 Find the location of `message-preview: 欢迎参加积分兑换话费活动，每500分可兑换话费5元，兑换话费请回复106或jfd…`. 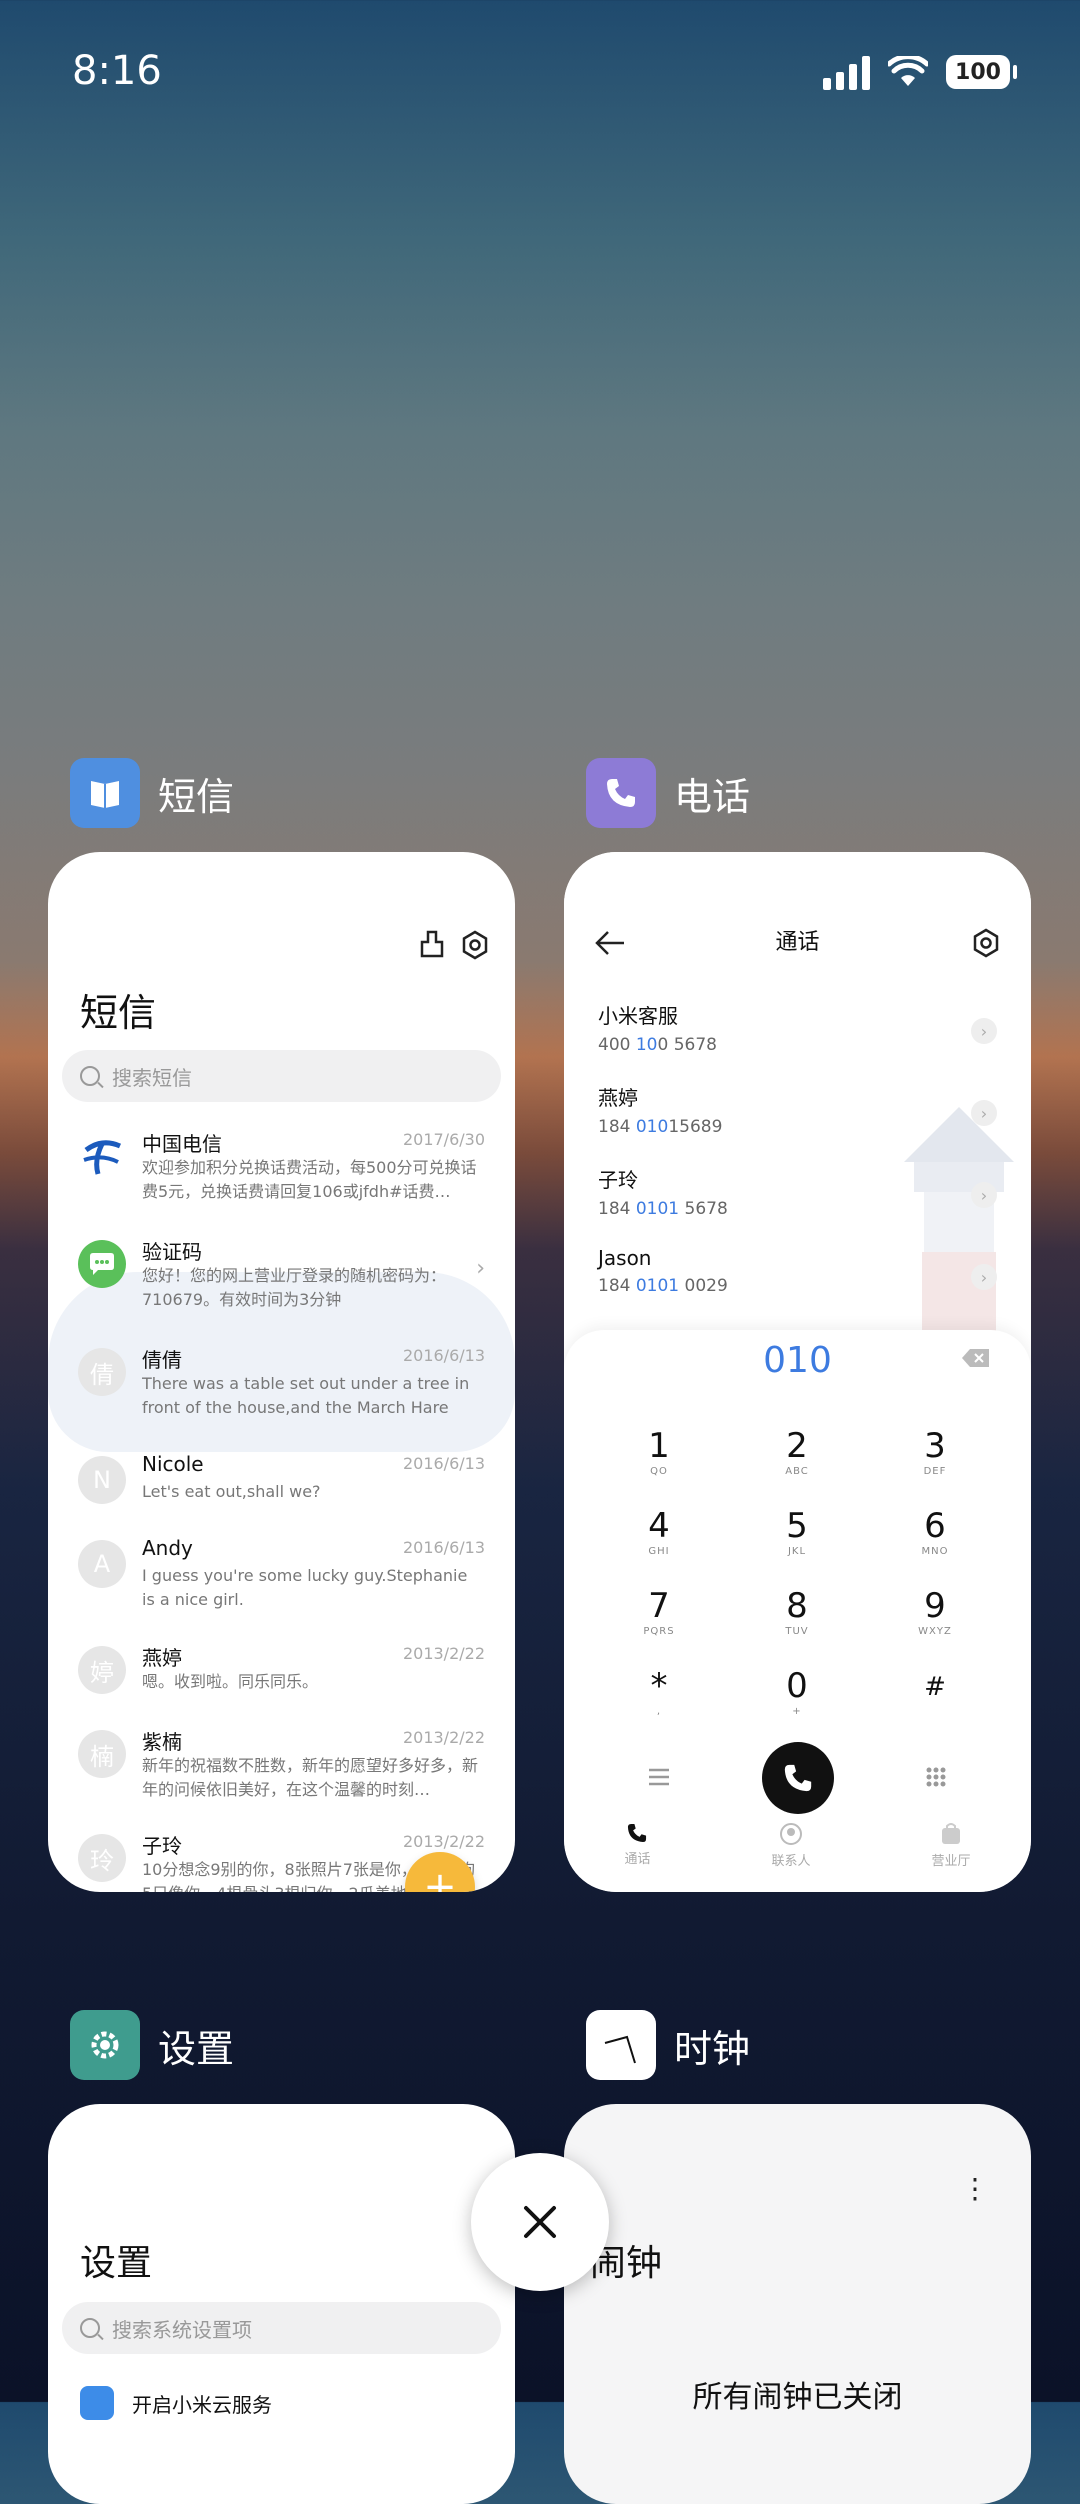

message-preview: 欢迎参加积分兑换话费活动，每500分可兑换话费5元，兑换话费请回复106或jfd… is located at coordinates (309, 1179).